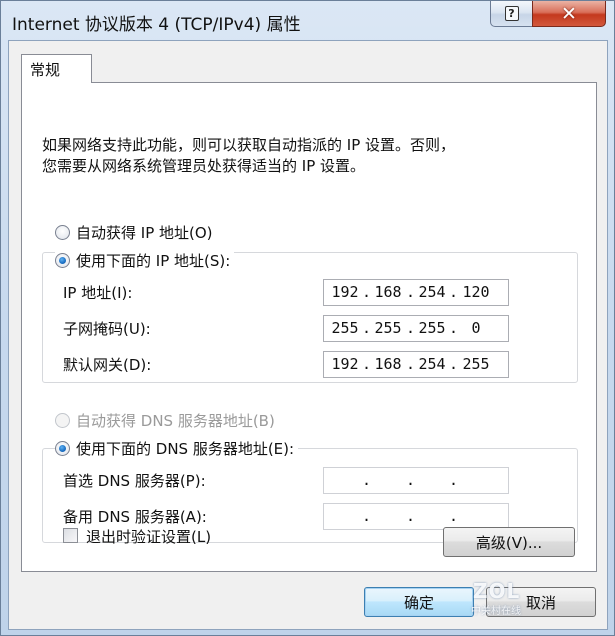 The image size is (615, 636). Describe the element at coordinates (175, 421) in the screenshot. I see `auto-dns-radio-label: 自动获得 DNS 服务器地址(B)` at that location.